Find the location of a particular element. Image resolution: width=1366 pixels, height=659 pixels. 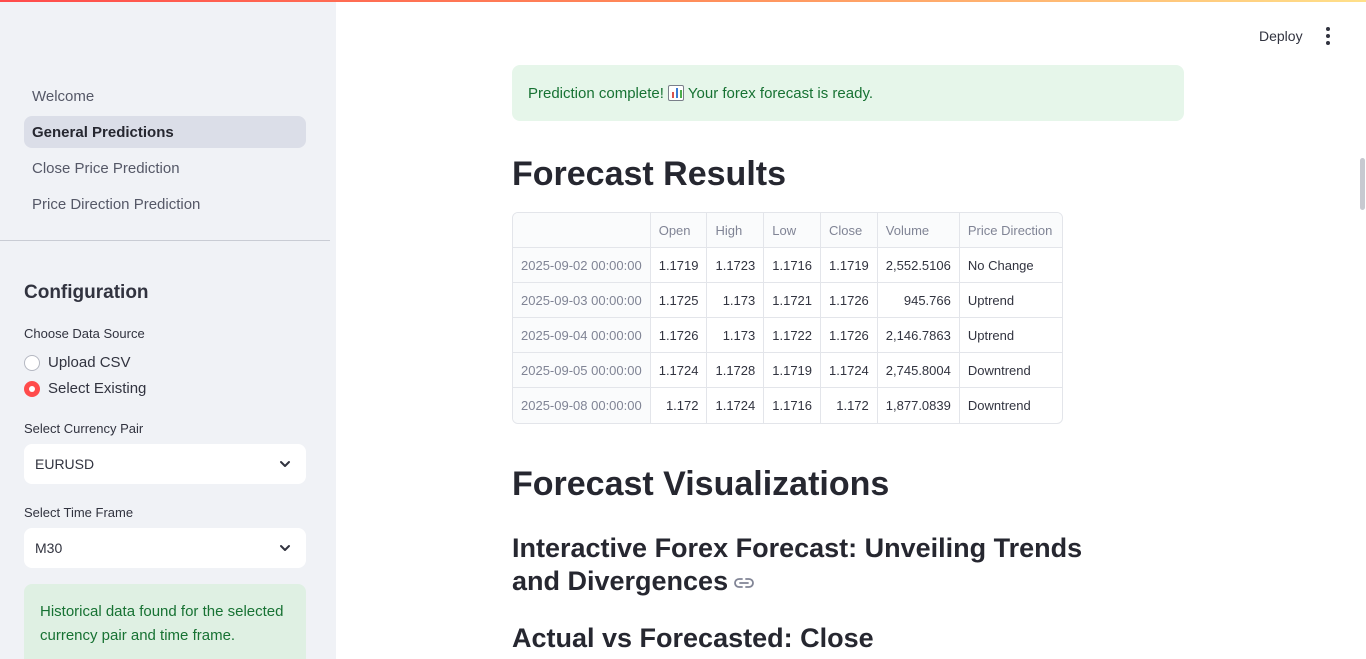

table-cell-index: 2025-09-05 00:00:00 is located at coordinates (582, 370).